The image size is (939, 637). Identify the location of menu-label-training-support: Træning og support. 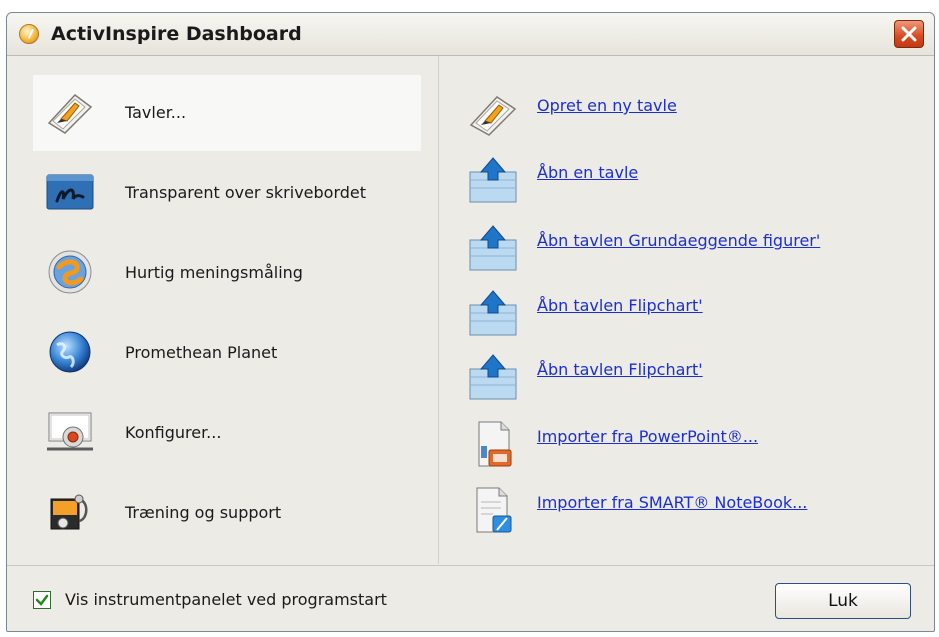
(203, 512).